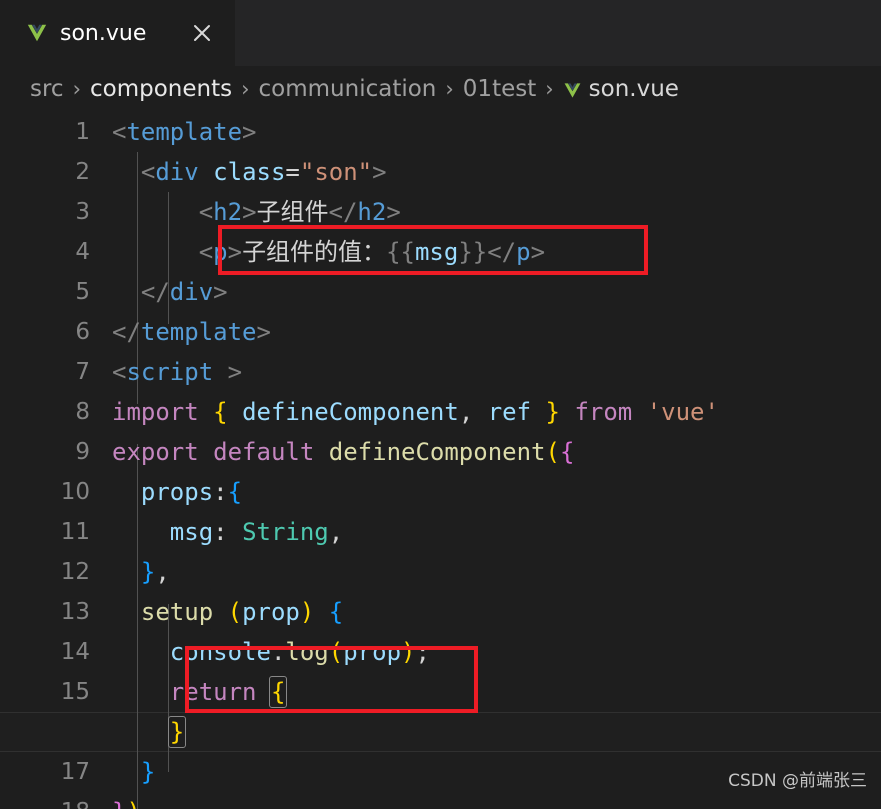  I want to click on code-line-text: <template>, so click(496, 132).